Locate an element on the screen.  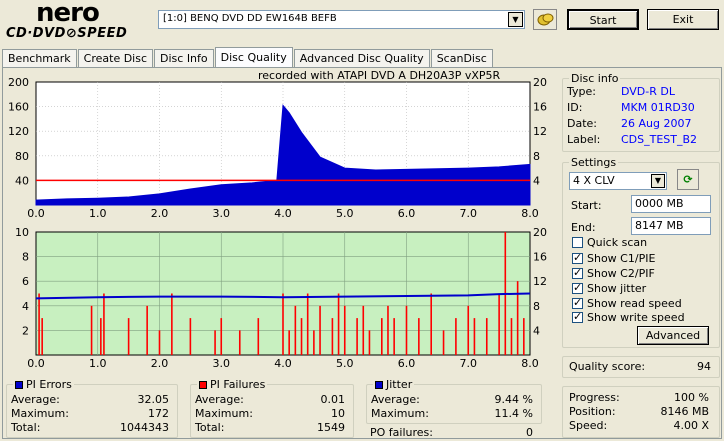
jitter-title: Jitter is located at coordinates (394, 384).